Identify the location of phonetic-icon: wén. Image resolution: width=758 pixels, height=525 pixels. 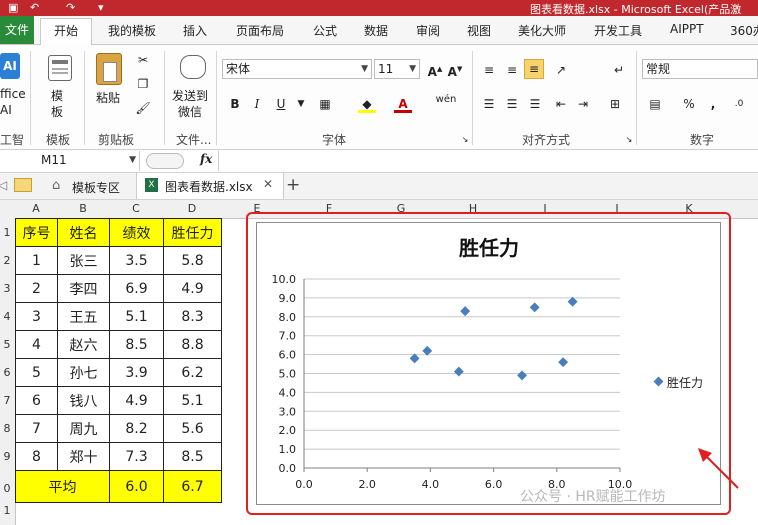
(446, 100).